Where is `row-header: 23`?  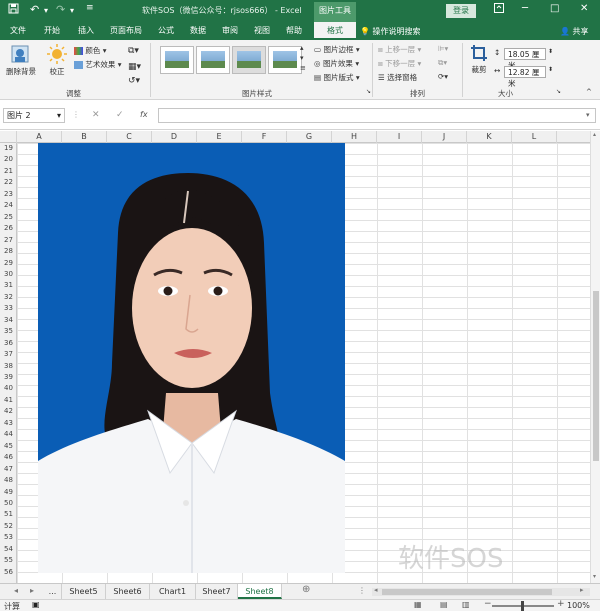 row-header: 23 is located at coordinates (8, 194).